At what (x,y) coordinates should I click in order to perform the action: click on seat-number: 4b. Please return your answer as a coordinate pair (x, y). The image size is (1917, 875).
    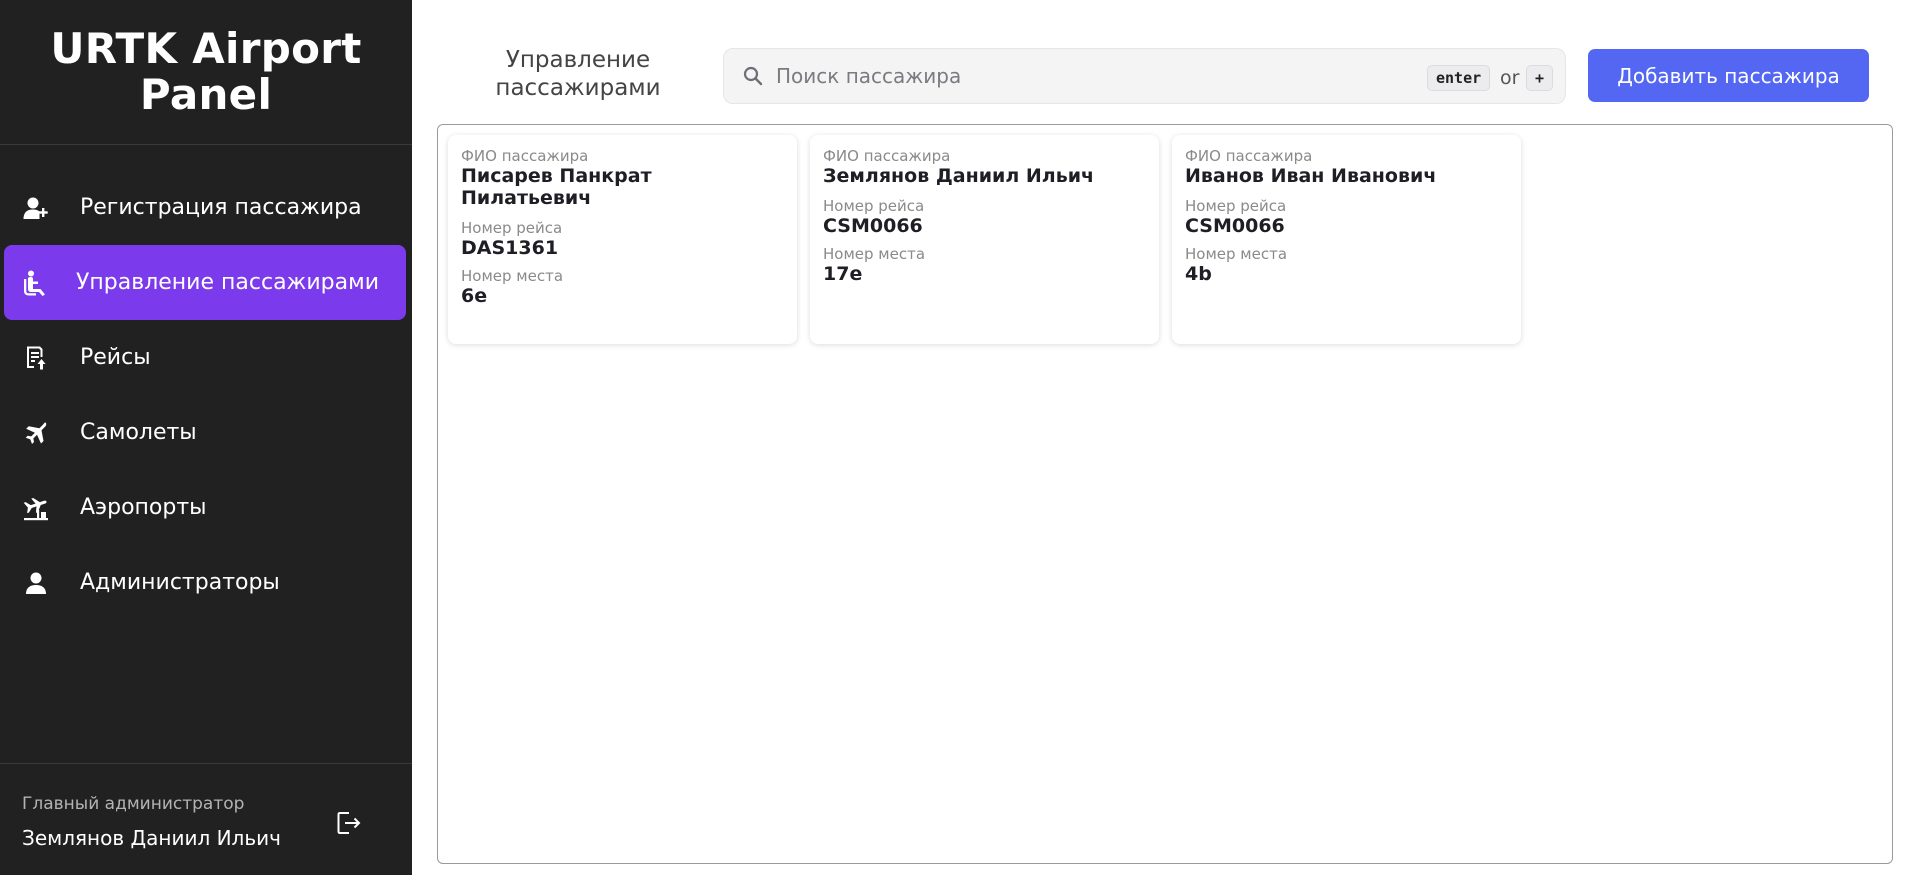
    Looking at the image, I should click on (1198, 274).